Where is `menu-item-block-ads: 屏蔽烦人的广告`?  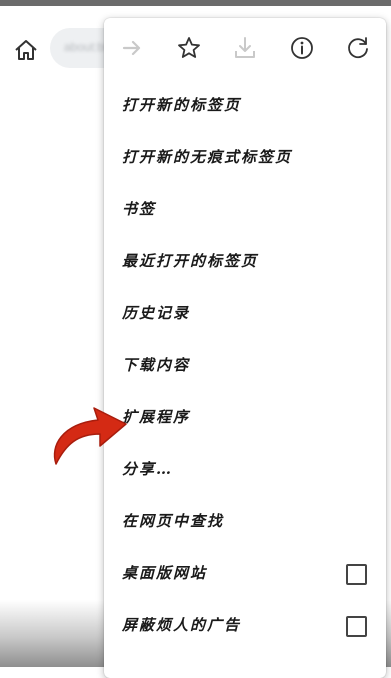 menu-item-block-ads: 屏蔽烦人的广告 is located at coordinates (181, 625).